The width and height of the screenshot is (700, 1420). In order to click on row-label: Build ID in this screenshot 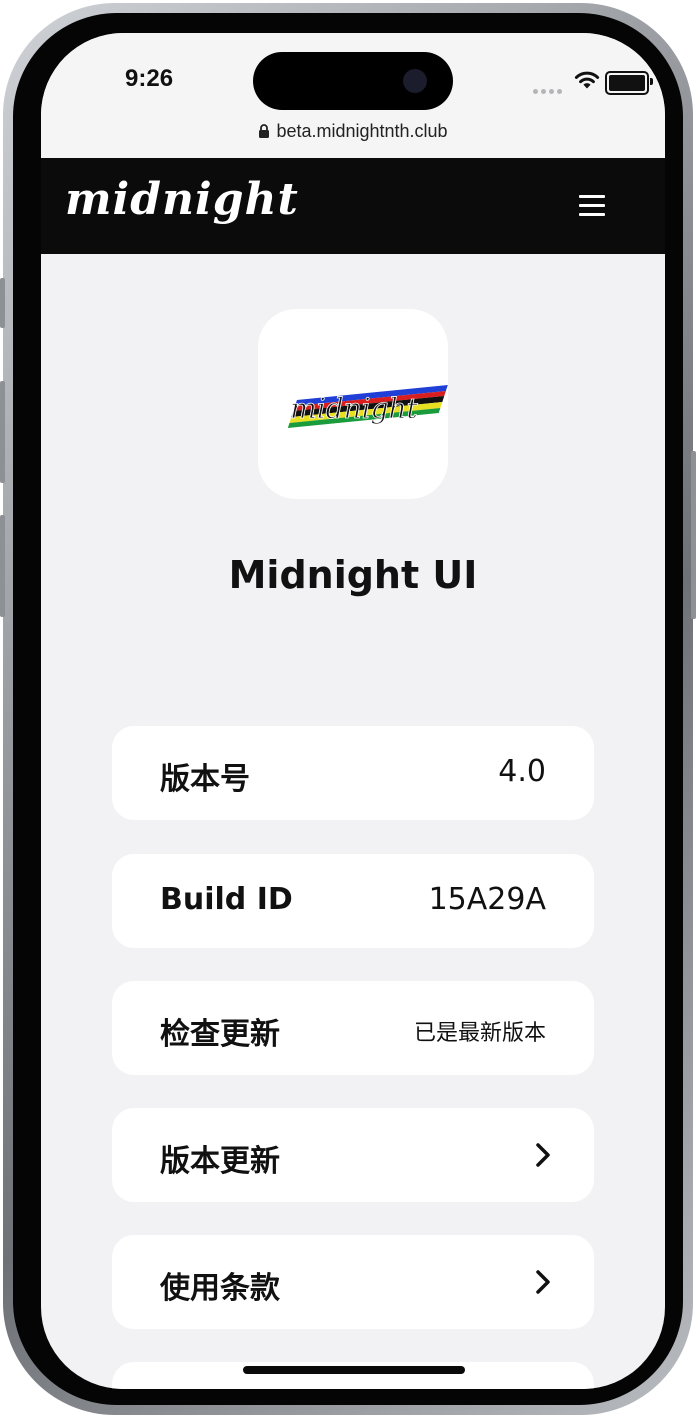, I will do `click(226, 899)`.